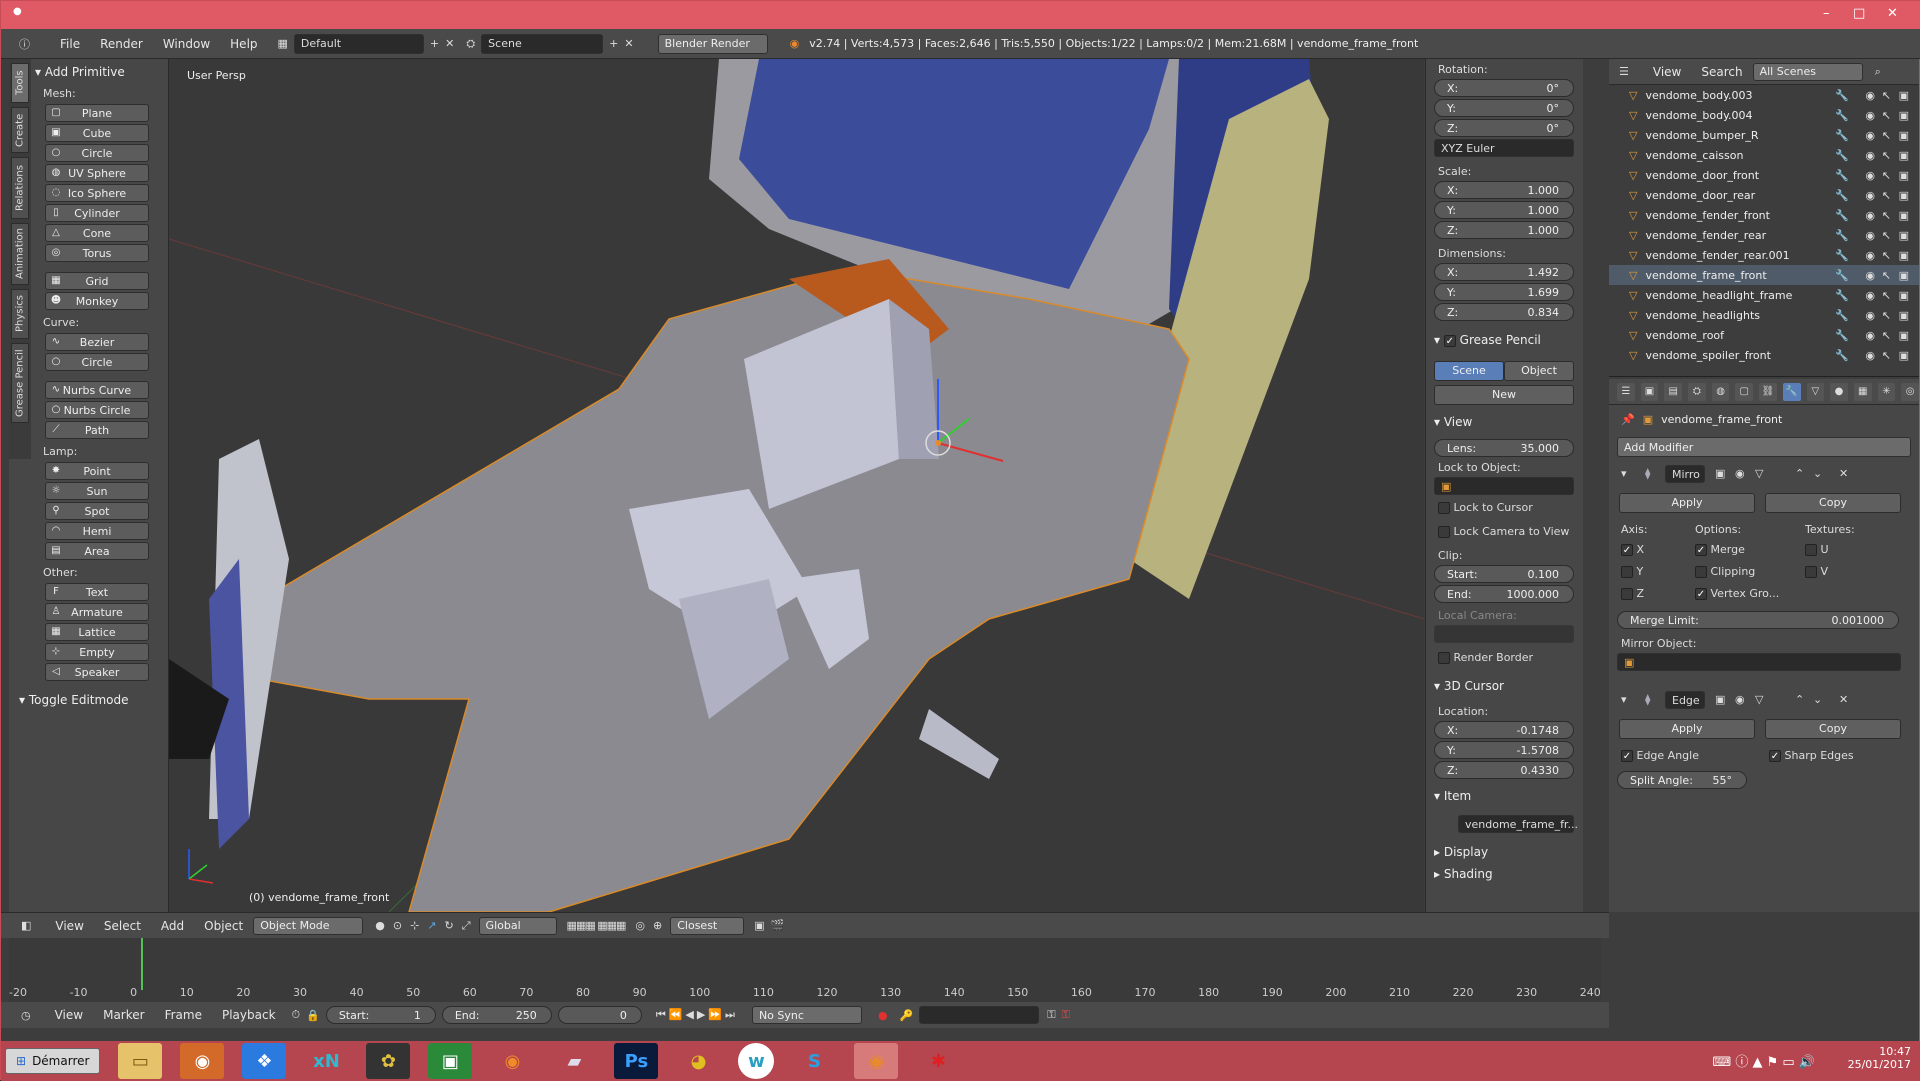 This screenshot has height=1081, width=1920. I want to click on outliner-row: ▽ vendome_body.003 🔧 ◉ ↖ ▣, so click(1764, 95).